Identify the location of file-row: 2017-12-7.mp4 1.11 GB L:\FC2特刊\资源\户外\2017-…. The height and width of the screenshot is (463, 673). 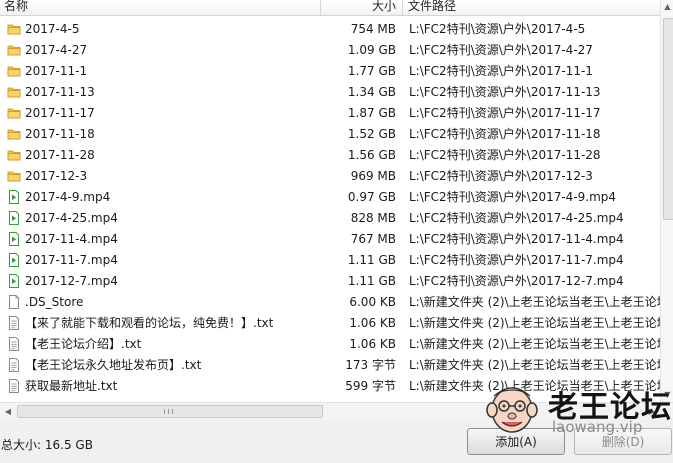
(330, 281).